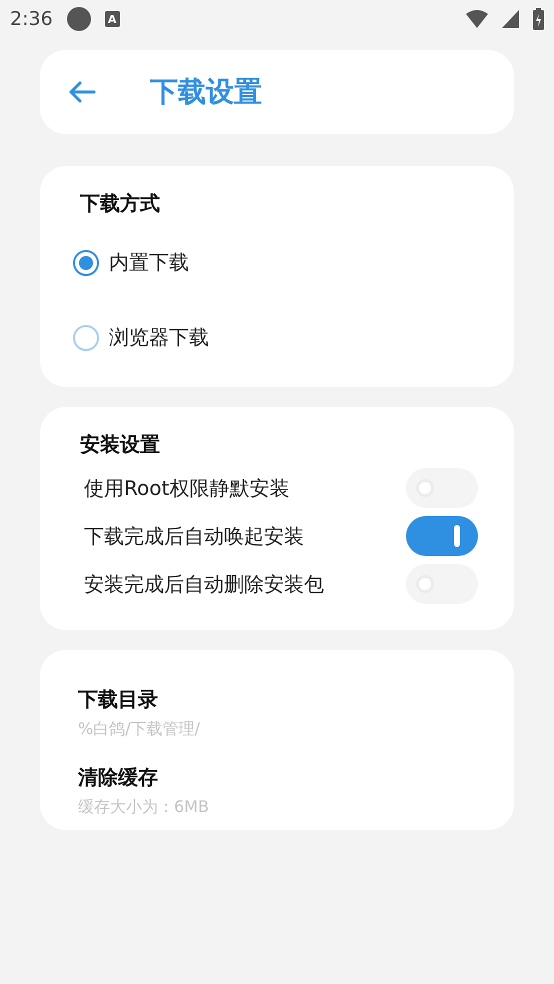  I want to click on back-button, so click(82, 92).